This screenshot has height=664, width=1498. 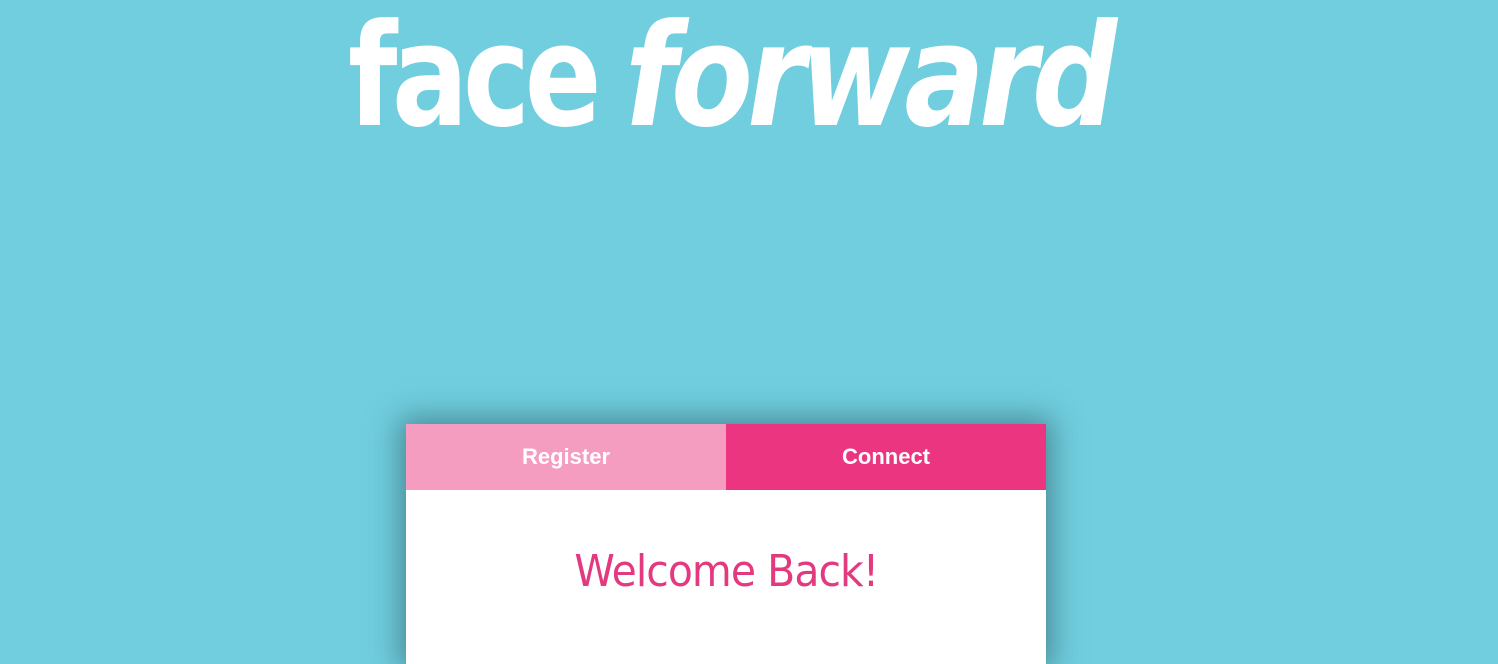 What do you see at coordinates (726, 571) in the screenshot?
I see `welcome-heading: Welcome Back!` at bounding box center [726, 571].